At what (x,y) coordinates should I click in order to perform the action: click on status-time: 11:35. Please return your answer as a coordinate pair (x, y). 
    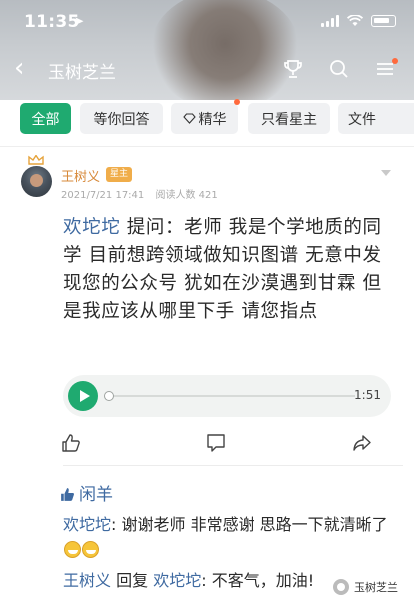
    Looking at the image, I should click on (52, 22).